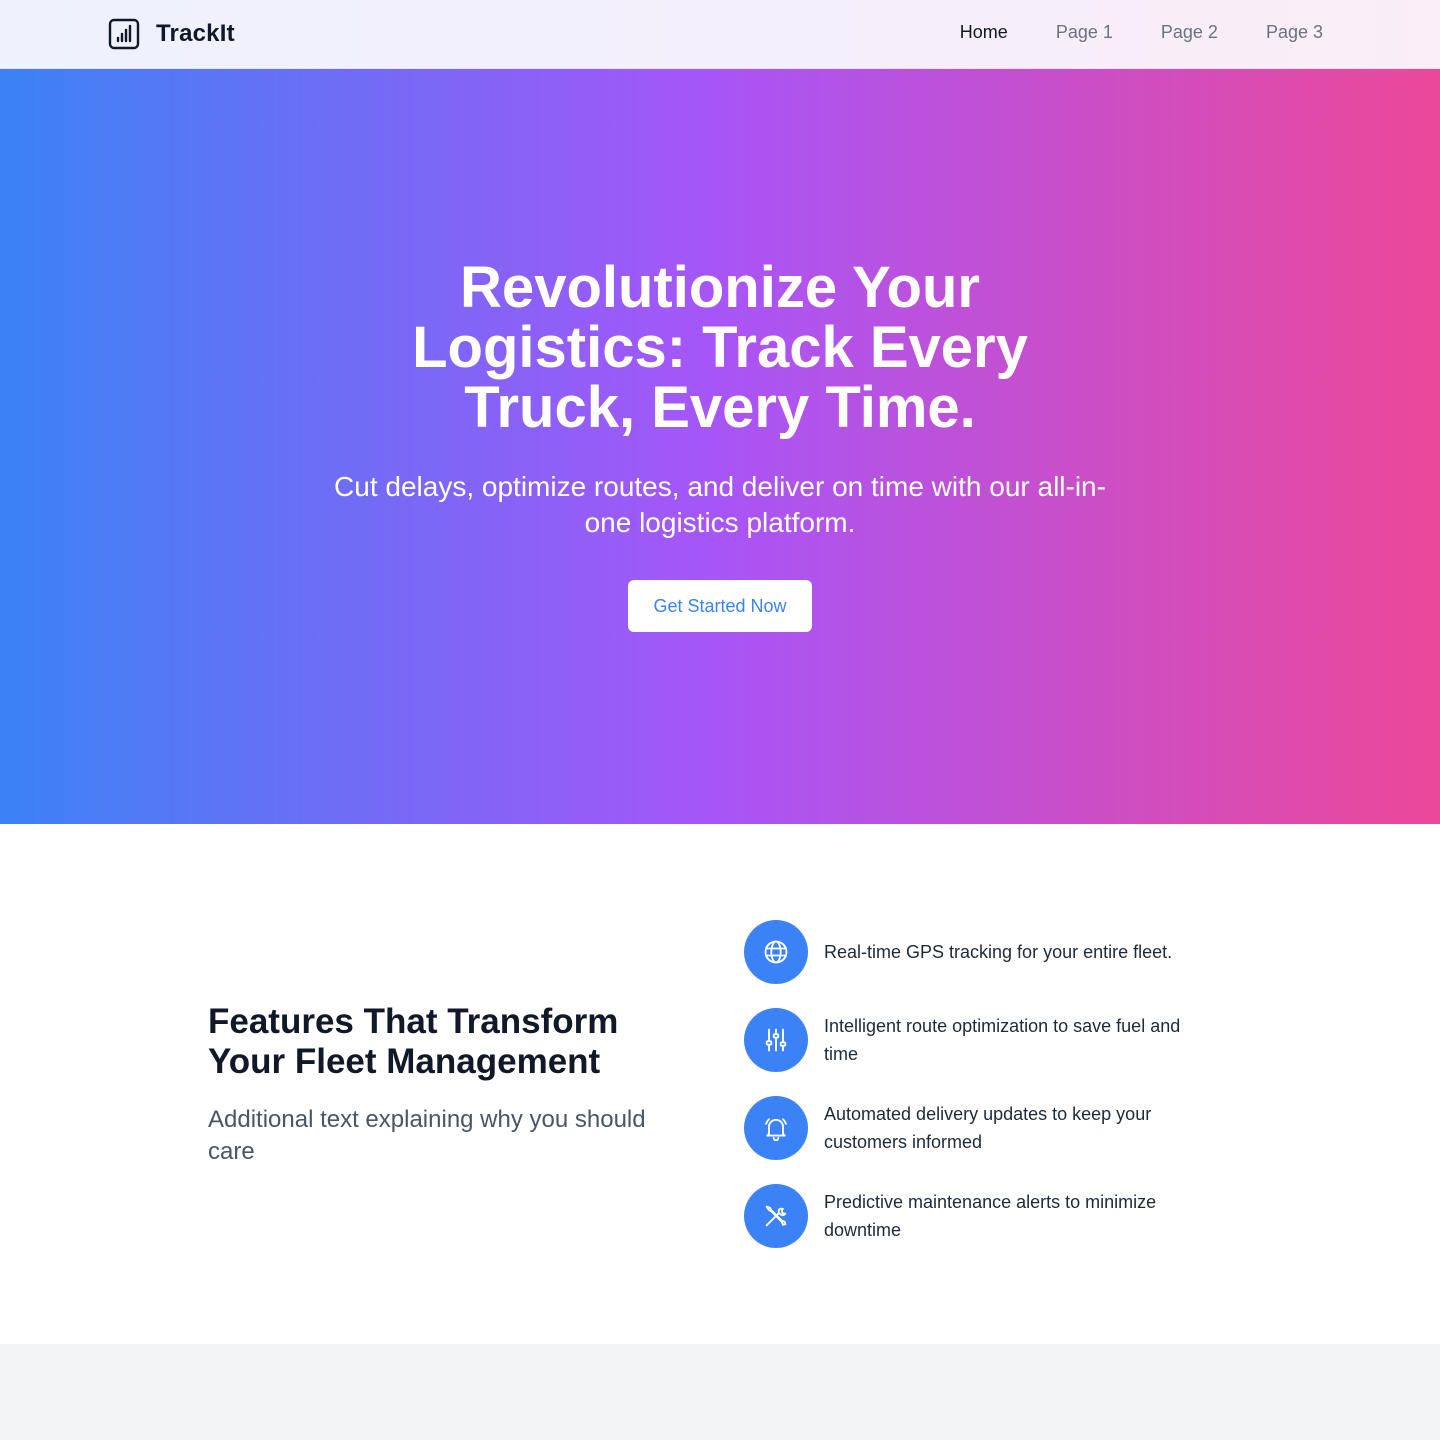 The height and width of the screenshot is (1440, 1440). I want to click on tools-icon, so click(776, 1216).